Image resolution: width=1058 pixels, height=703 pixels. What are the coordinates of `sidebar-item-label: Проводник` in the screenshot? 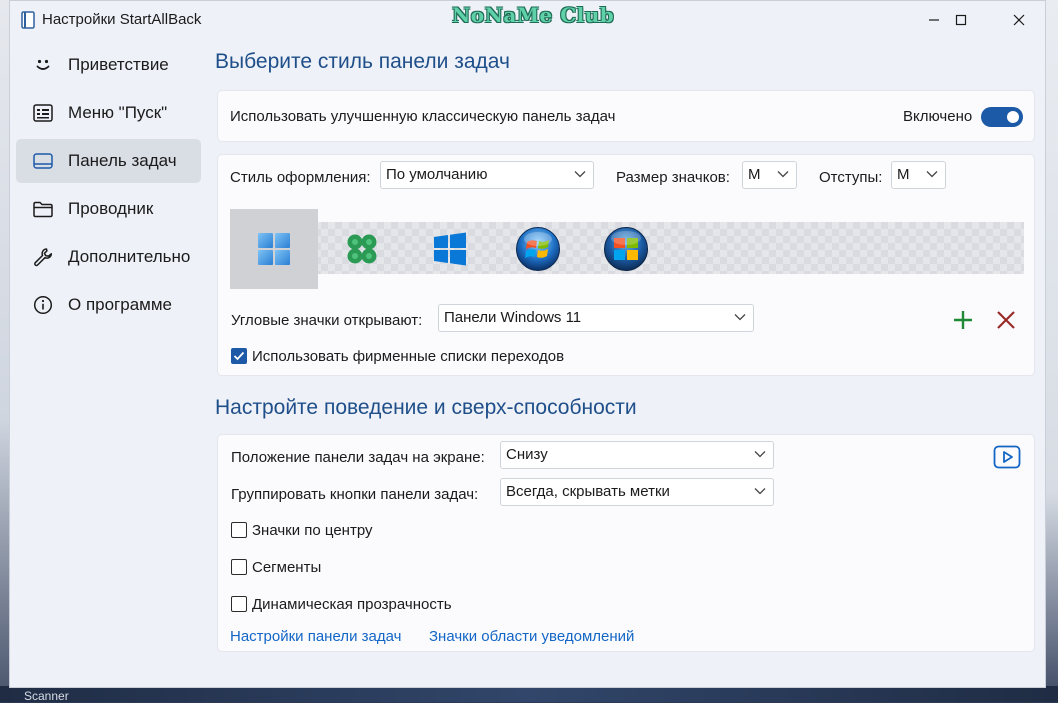 It's located at (111, 208).